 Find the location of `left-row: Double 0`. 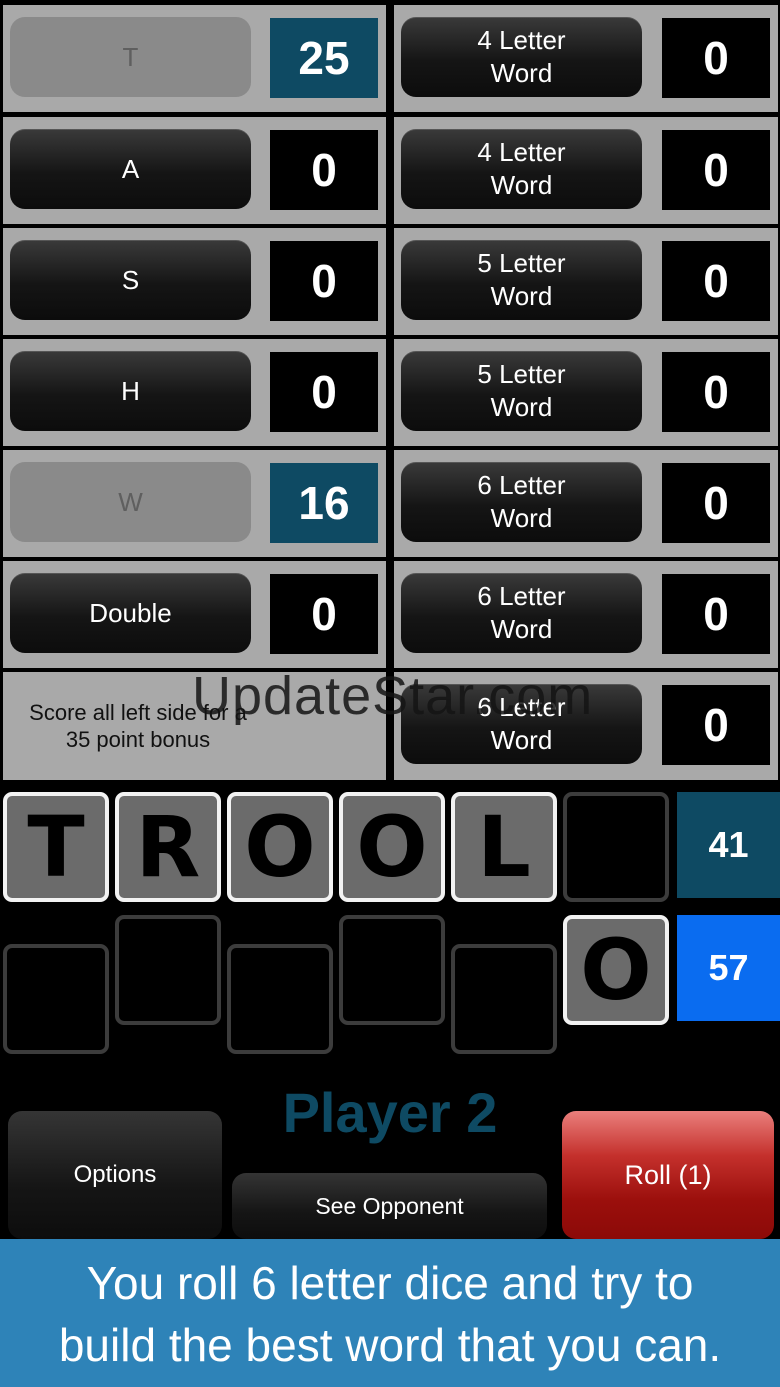

left-row: Double 0 is located at coordinates (194, 614).